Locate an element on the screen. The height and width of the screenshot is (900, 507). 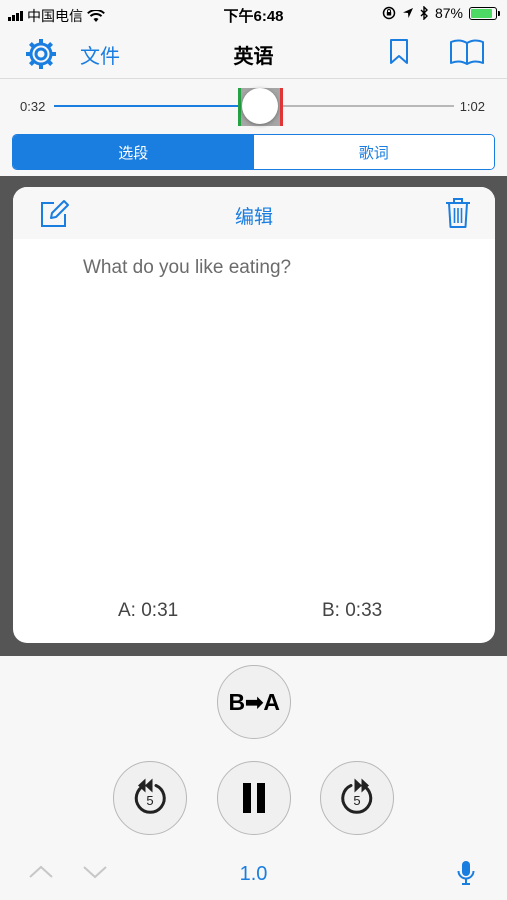
bookmark-icon is located at coordinates (399, 52).